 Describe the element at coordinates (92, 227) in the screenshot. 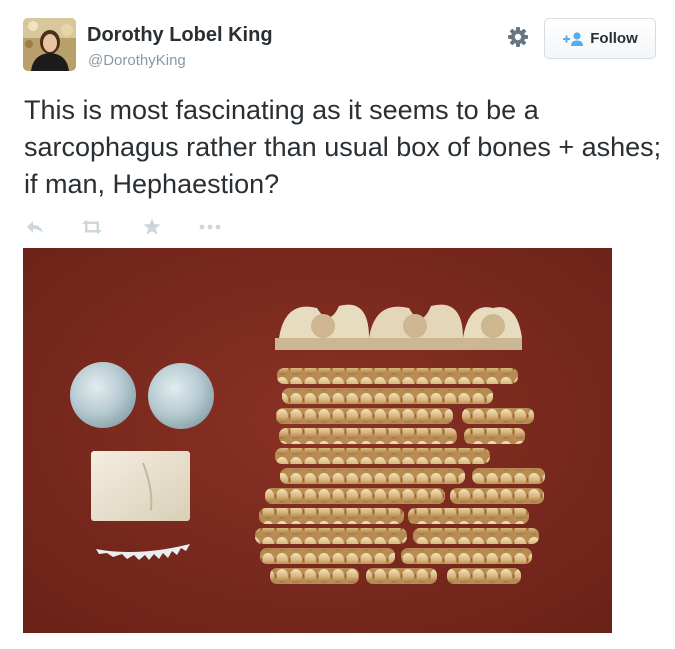

I see `retweet-icon` at that location.